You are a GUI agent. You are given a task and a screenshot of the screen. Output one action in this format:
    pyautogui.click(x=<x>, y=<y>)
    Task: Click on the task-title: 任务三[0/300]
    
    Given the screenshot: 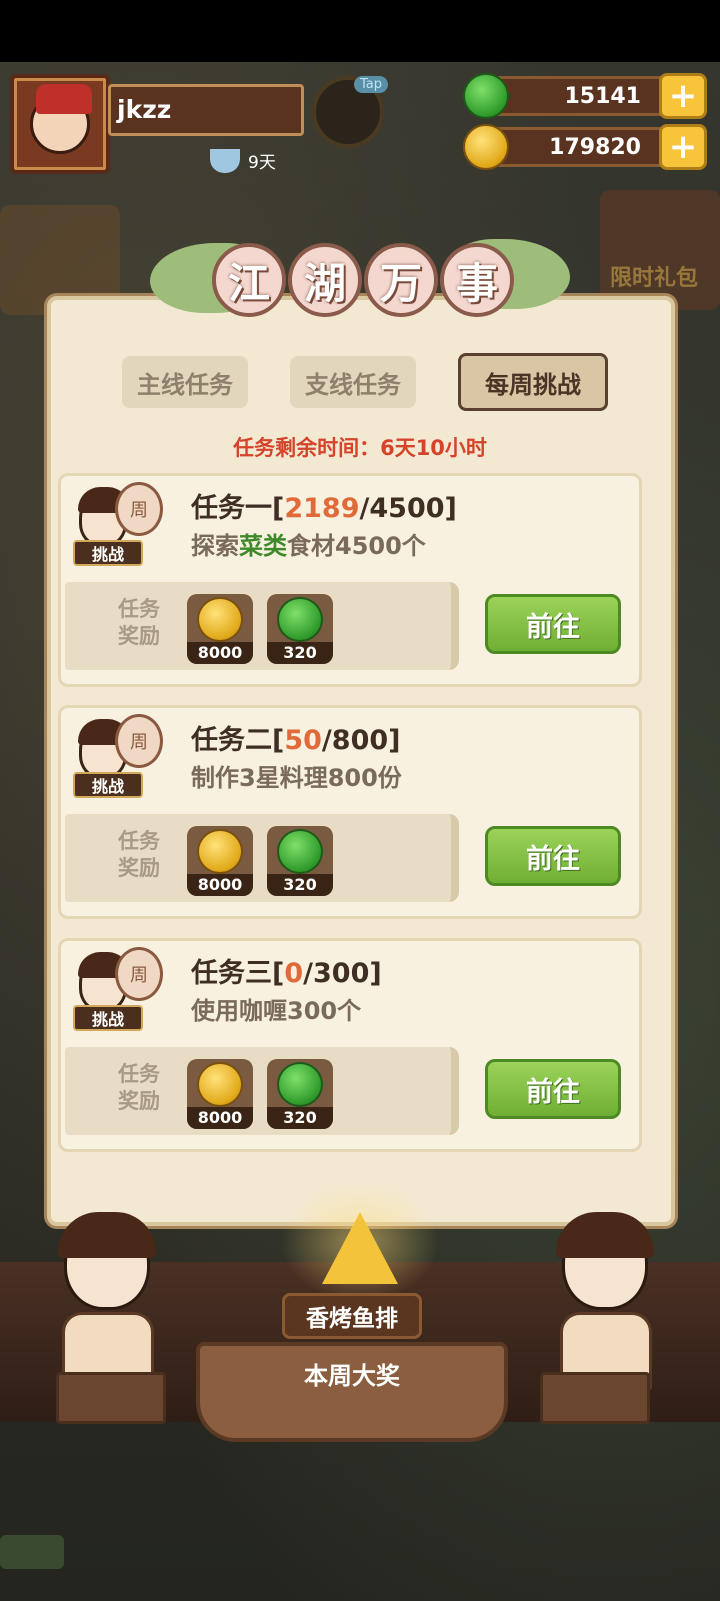 What is the action you would take?
    pyautogui.click(x=286, y=973)
    